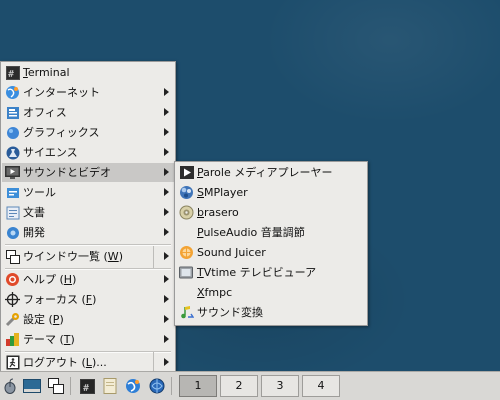 The width and height of the screenshot is (500, 400). Describe the element at coordinates (12, 232) in the screenshot. I see `development-icon` at that location.